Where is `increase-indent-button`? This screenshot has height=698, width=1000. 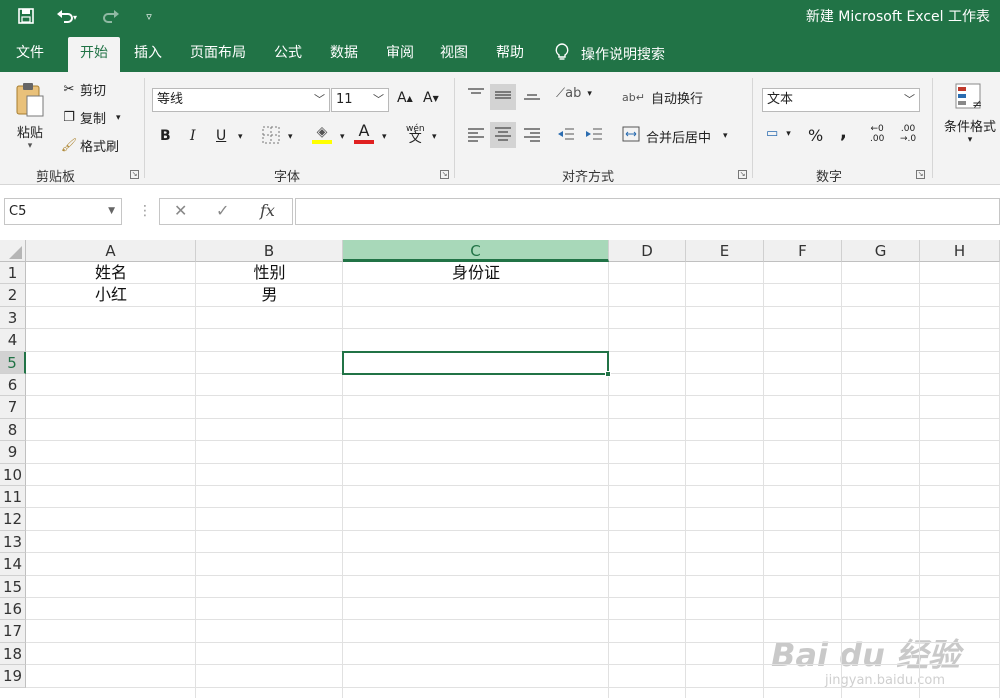 increase-indent-button is located at coordinates (594, 136).